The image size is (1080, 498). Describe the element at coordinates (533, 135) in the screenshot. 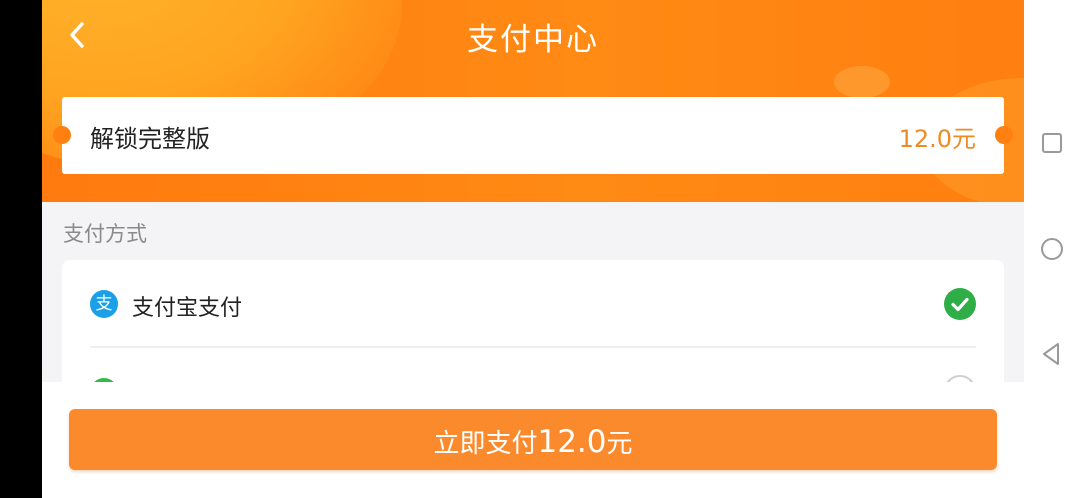

I see `product-ticket: 解锁完整版 12.0元` at that location.